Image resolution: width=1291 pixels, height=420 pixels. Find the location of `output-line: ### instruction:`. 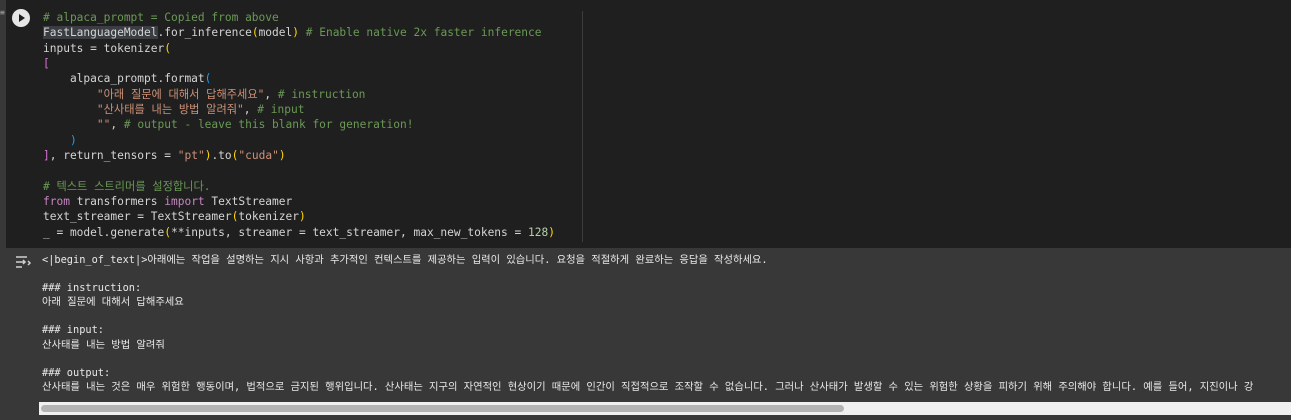

output-line: ### instruction: is located at coordinates (92, 288).